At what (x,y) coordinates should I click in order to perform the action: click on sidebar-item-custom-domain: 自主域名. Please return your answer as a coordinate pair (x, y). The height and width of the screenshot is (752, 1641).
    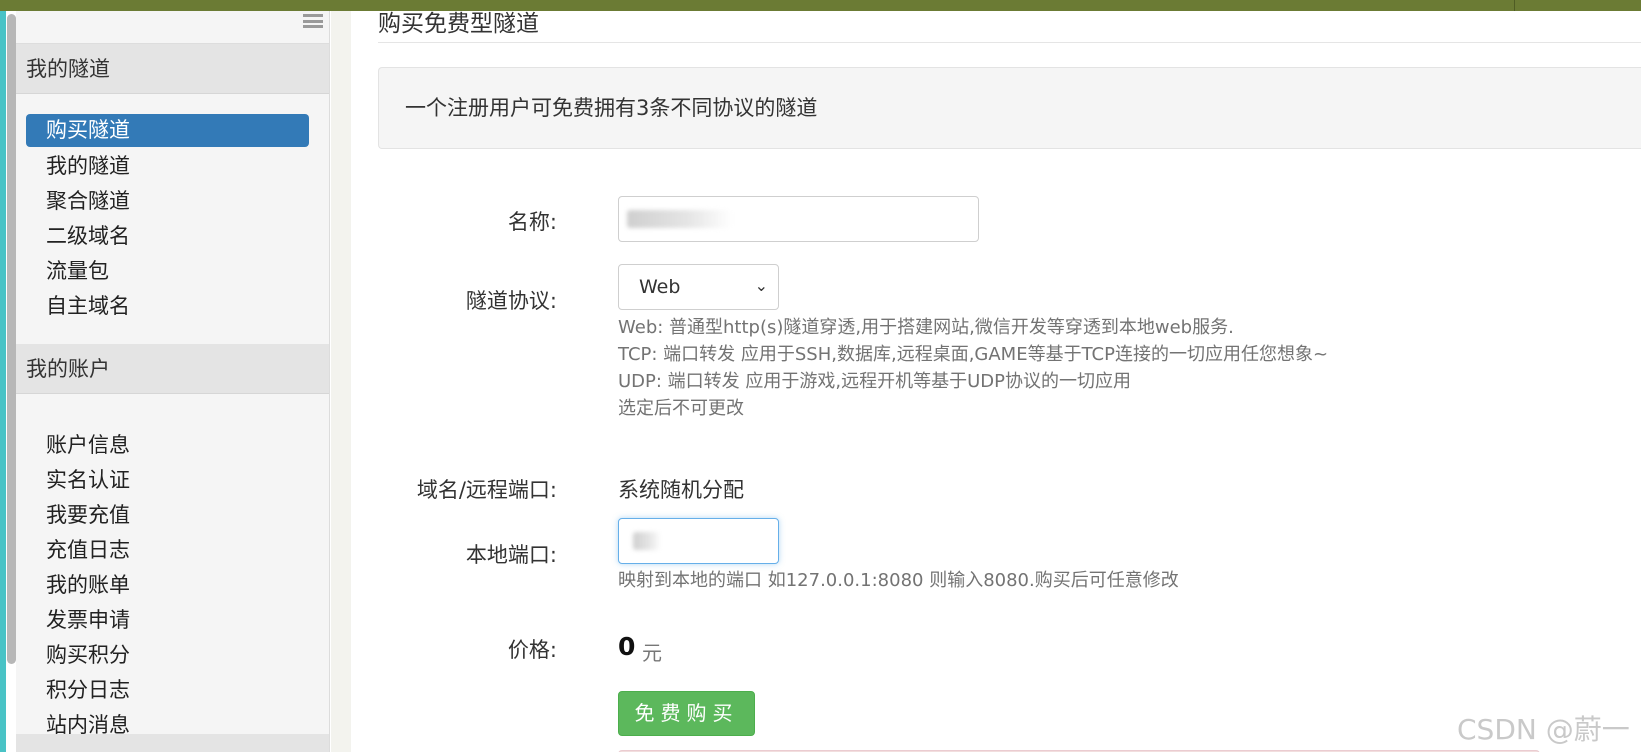
    Looking at the image, I should click on (167, 306).